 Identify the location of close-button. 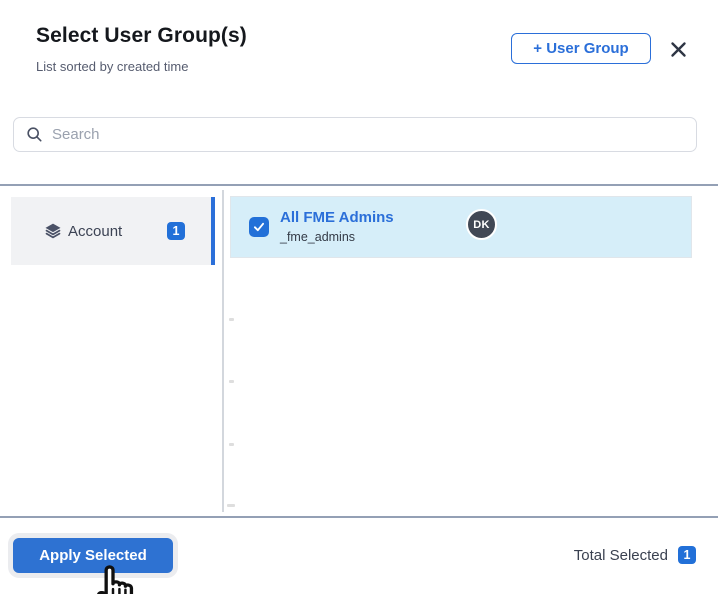
(678, 49).